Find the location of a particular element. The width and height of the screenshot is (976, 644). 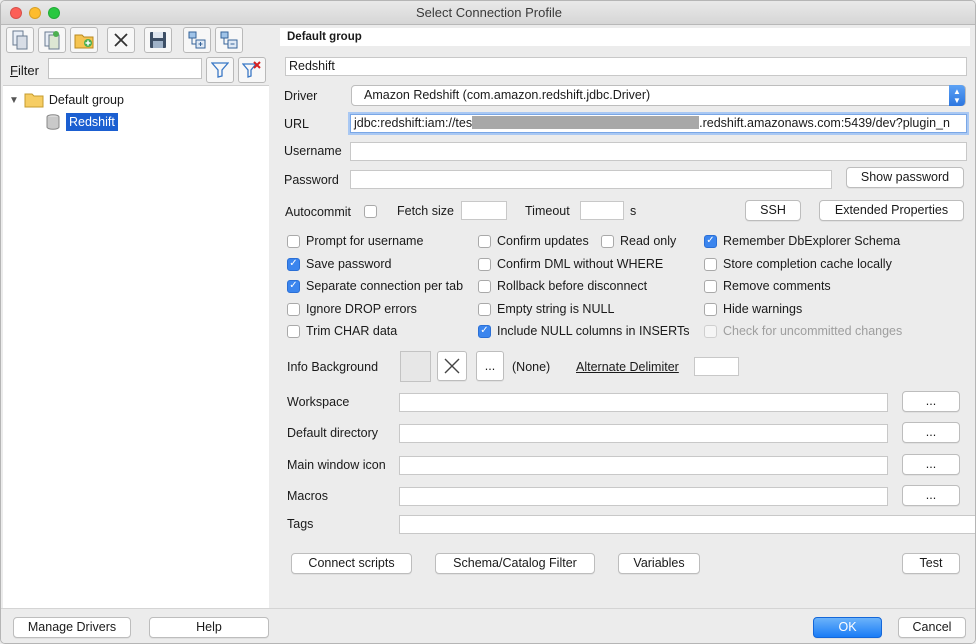

option-hide-warnings: Hide warnings is located at coordinates (753, 309).